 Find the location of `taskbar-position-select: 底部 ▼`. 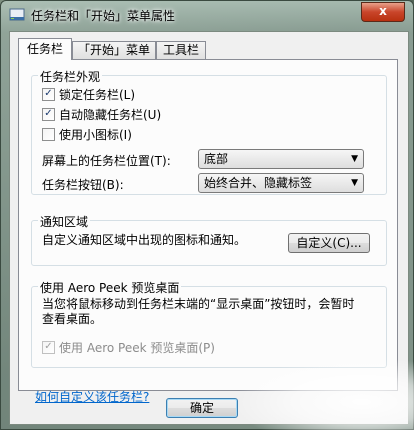

taskbar-position-select: 底部 ▼ is located at coordinates (281, 159).